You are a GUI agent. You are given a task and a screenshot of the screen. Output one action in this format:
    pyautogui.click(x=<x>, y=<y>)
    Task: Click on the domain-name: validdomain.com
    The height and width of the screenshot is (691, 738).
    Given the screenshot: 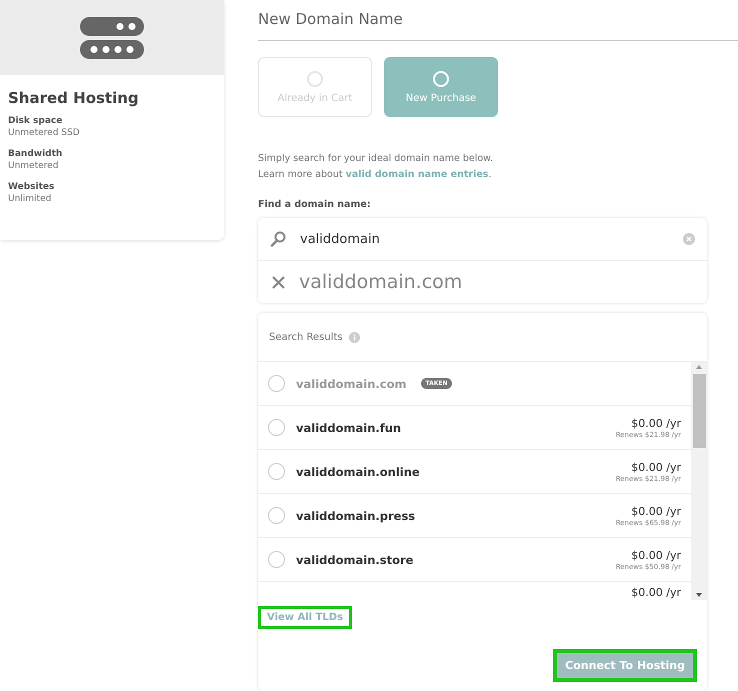 What is the action you would take?
    pyautogui.click(x=351, y=383)
    